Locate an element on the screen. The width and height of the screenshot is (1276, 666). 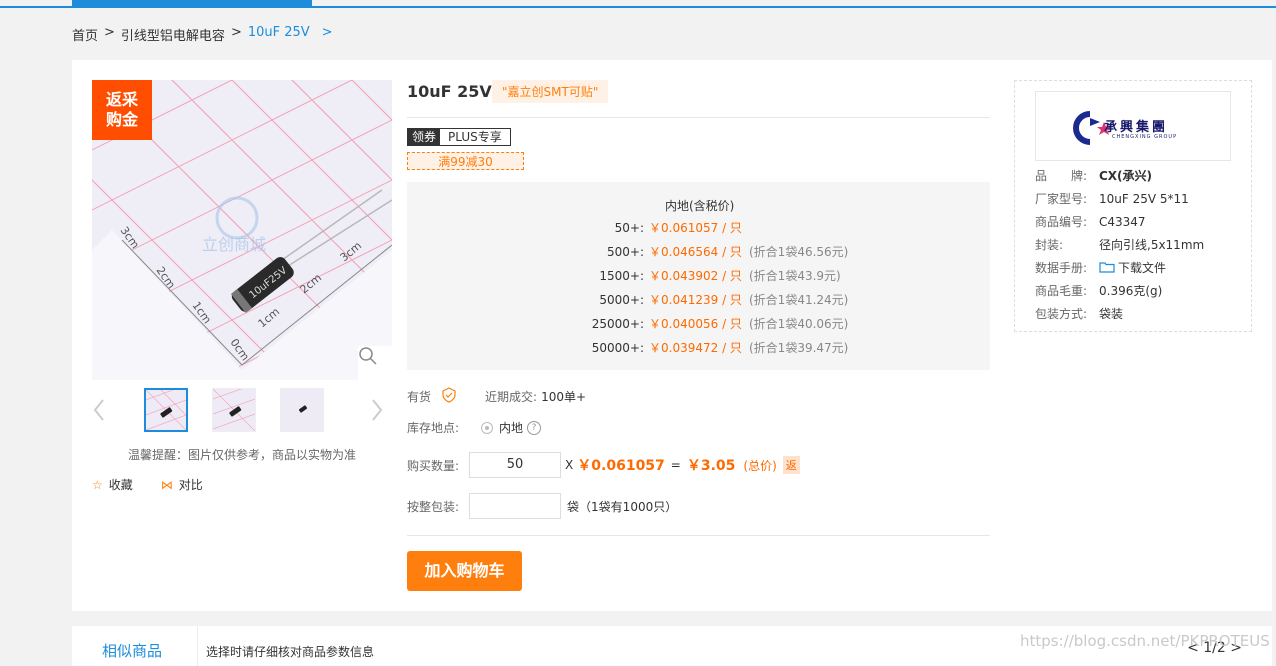
multiply-sign: X is located at coordinates (569, 465).